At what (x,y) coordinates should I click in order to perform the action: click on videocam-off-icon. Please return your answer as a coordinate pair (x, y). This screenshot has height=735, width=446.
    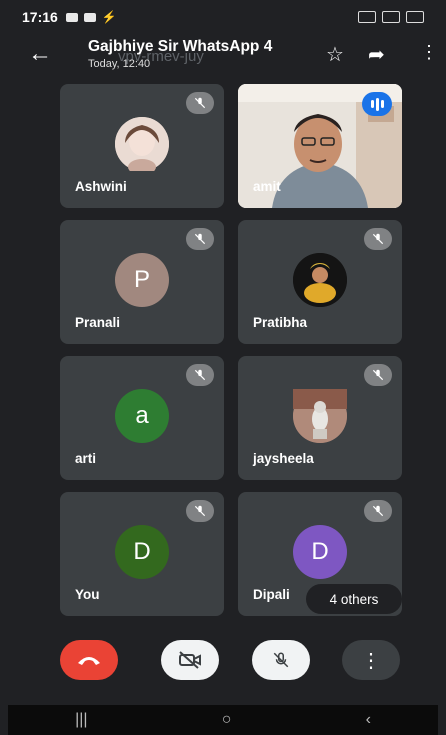
    Looking at the image, I should click on (190, 660).